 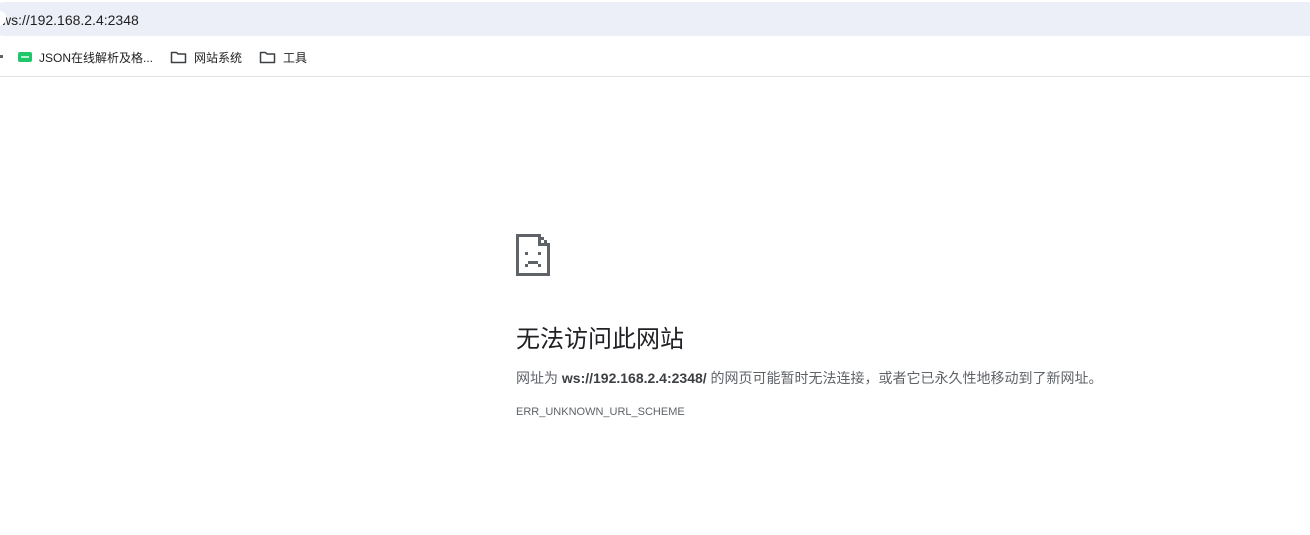 I want to click on bookmark-label: 网站系统, so click(x=218, y=57).